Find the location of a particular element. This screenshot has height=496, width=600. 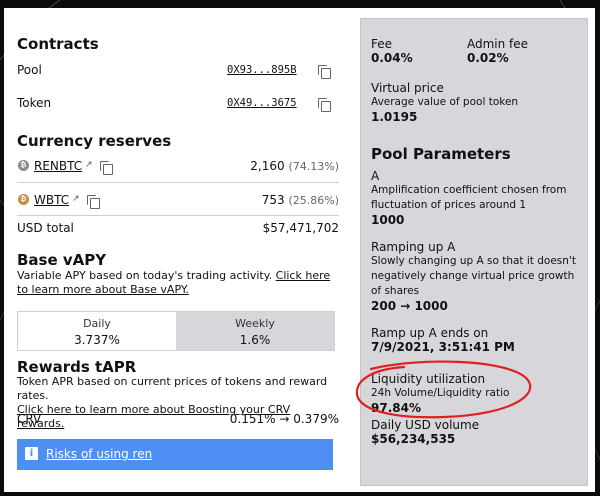

ramping-label: Ramping up A is located at coordinates (413, 247).